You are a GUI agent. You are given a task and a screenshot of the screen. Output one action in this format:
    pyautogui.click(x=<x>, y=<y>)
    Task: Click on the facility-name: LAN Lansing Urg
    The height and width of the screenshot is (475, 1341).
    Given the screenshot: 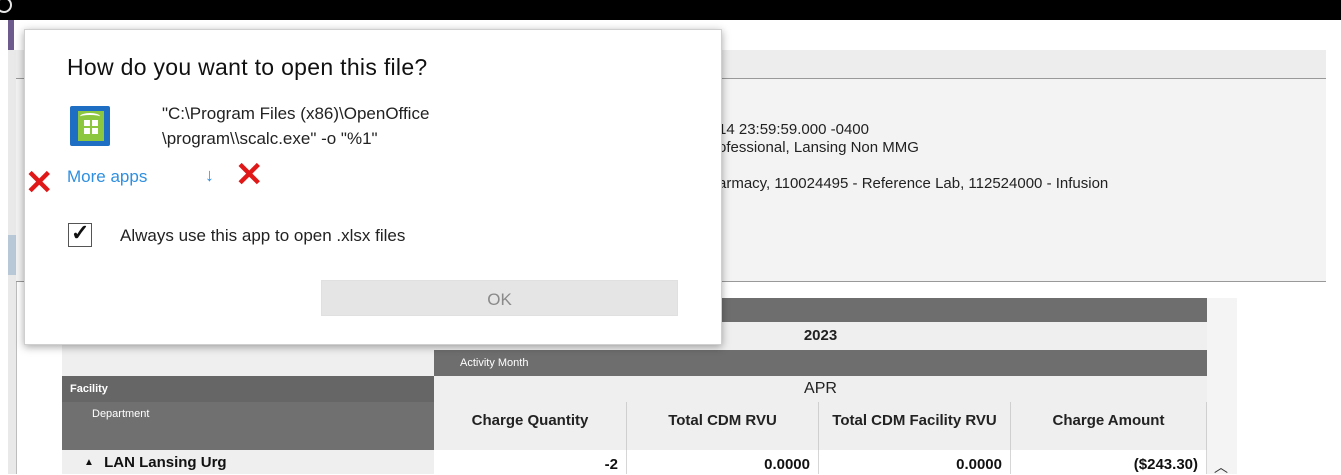 What is the action you would take?
    pyautogui.click(x=165, y=462)
    